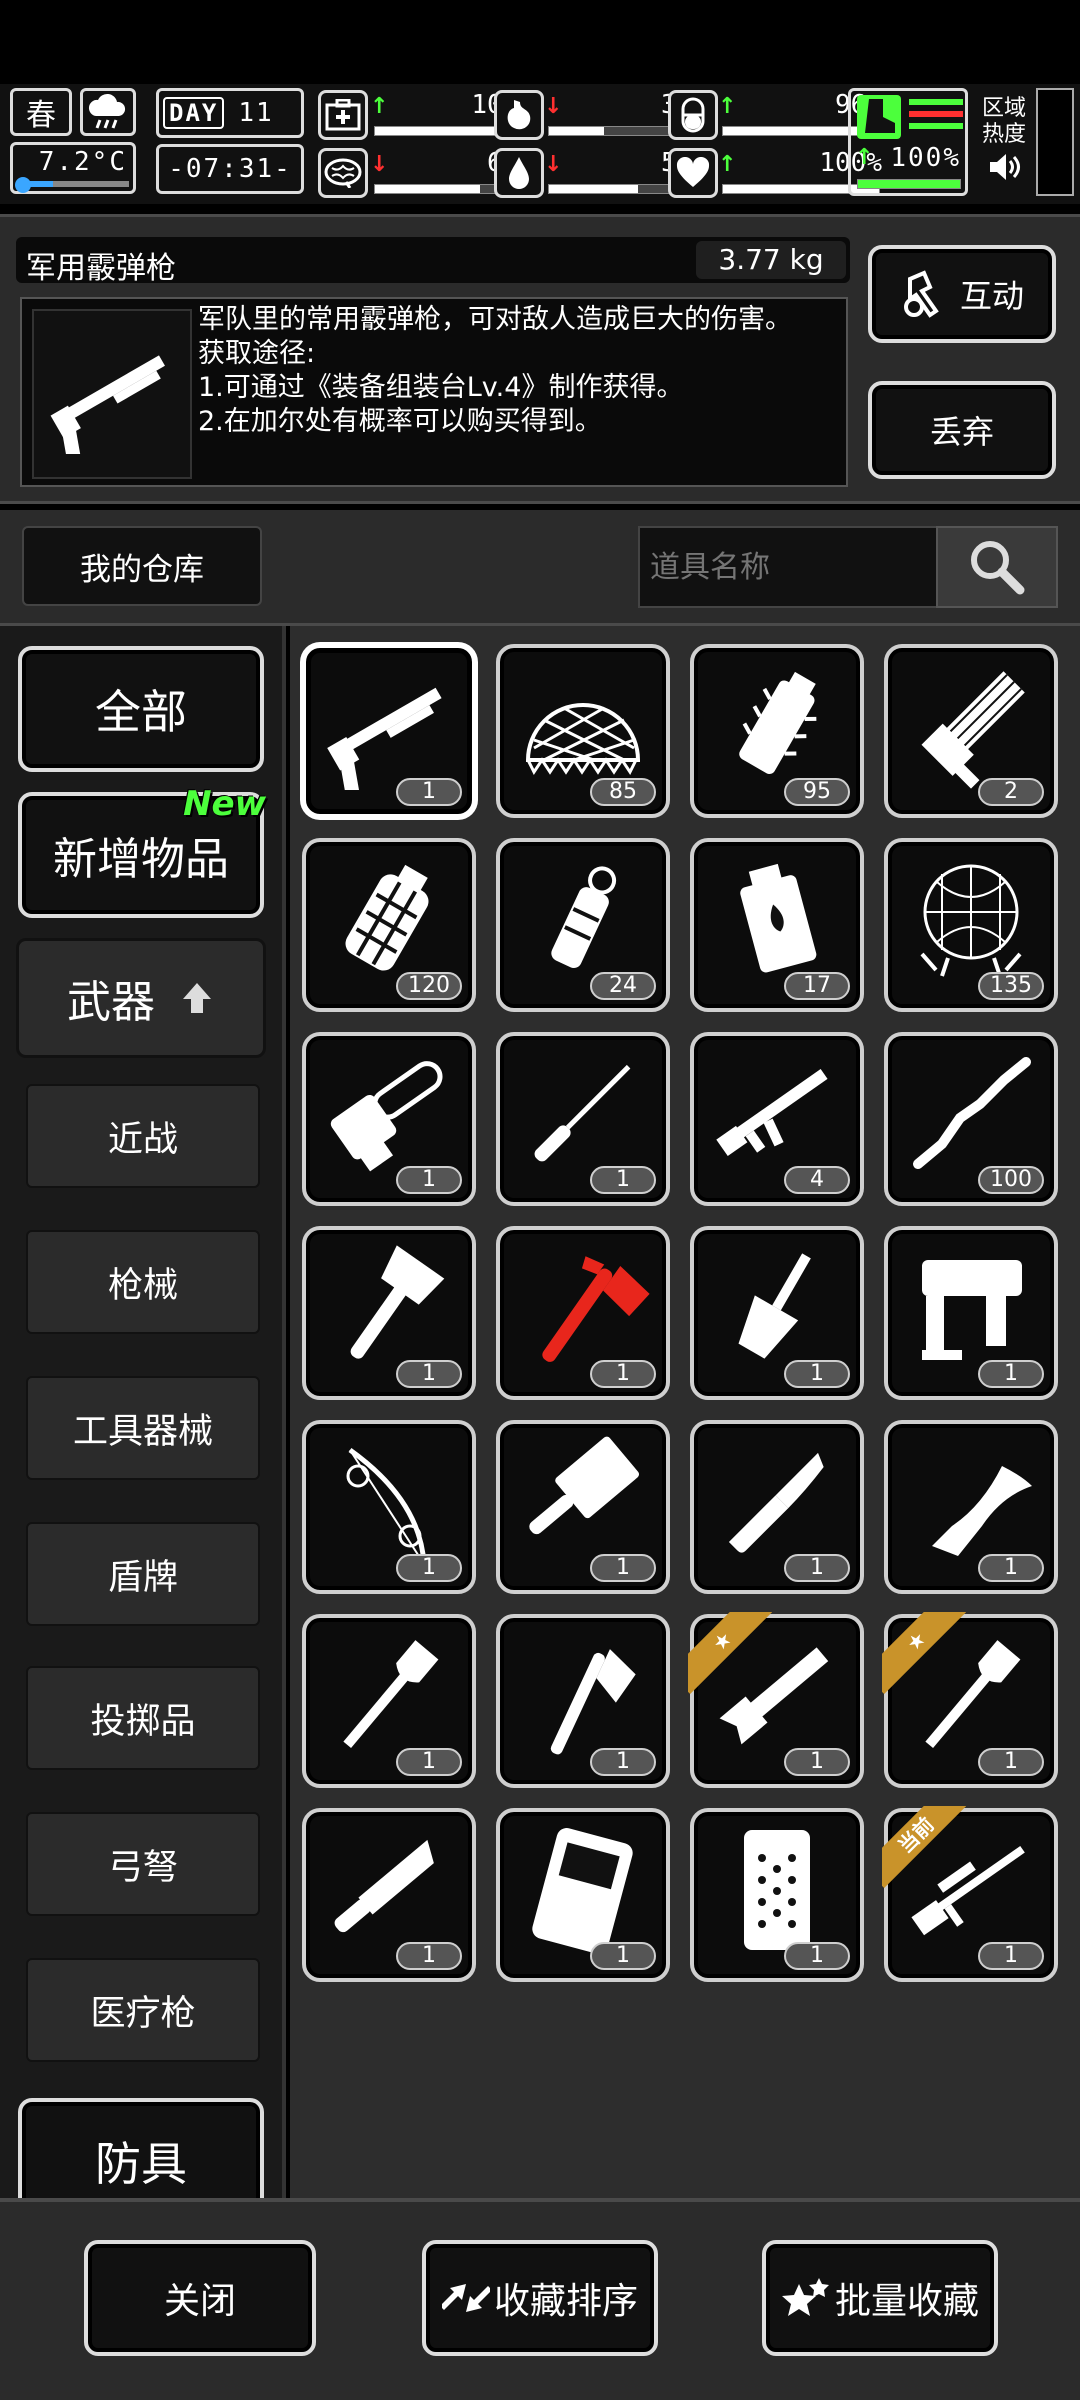 This screenshot has width=1080, height=2400. What do you see at coordinates (991, 296) in the screenshot?
I see `interact-label: 互动` at bounding box center [991, 296].